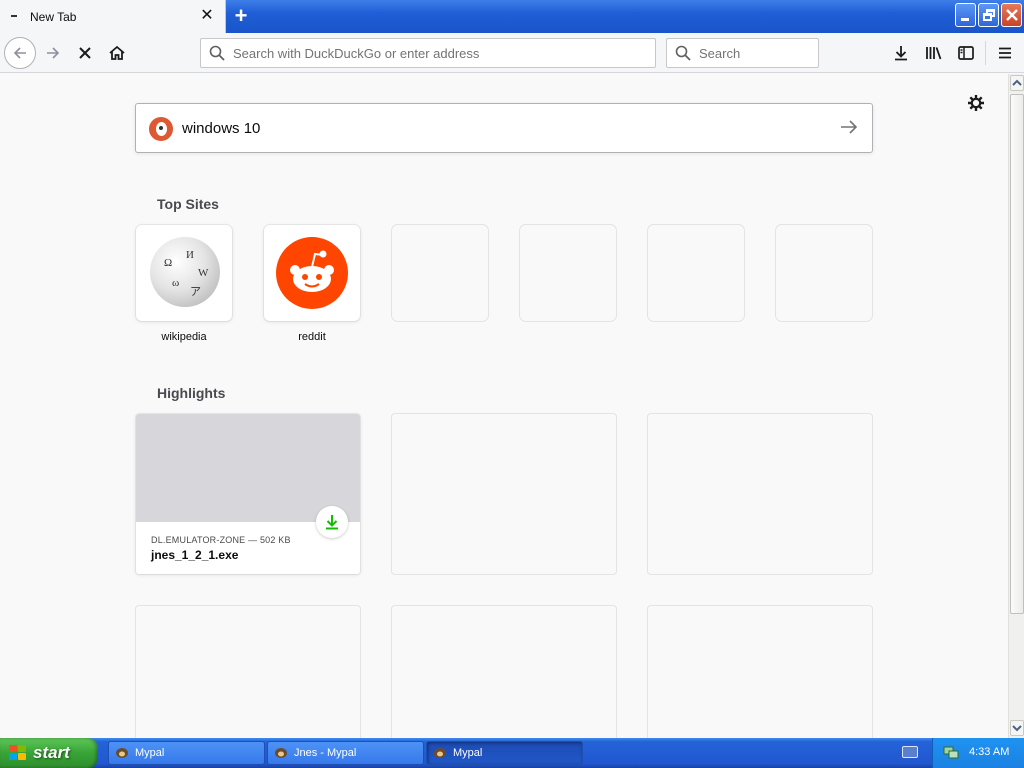  Describe the element at coordinates (756, 53) in the screenshot. I see `search-input` at that location.